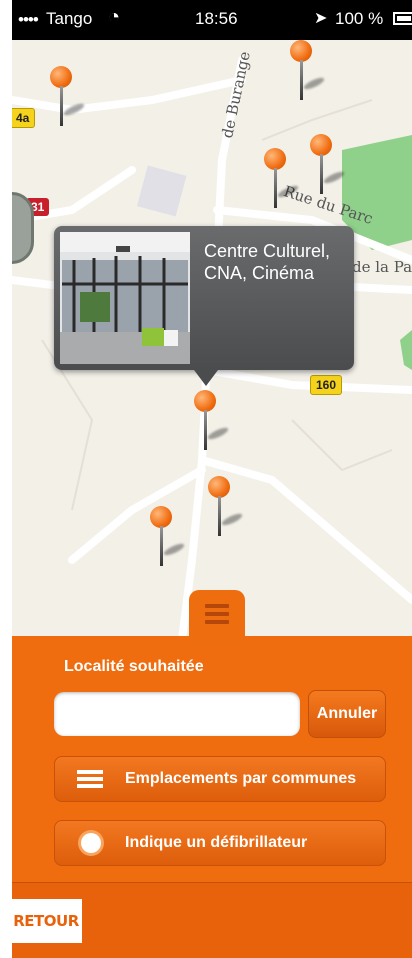 The image size is (412, 958). What do you see at coordinates (216, 18) in the screenshot?
I see `status-time: 18:56` at bounding box center [216, 18].